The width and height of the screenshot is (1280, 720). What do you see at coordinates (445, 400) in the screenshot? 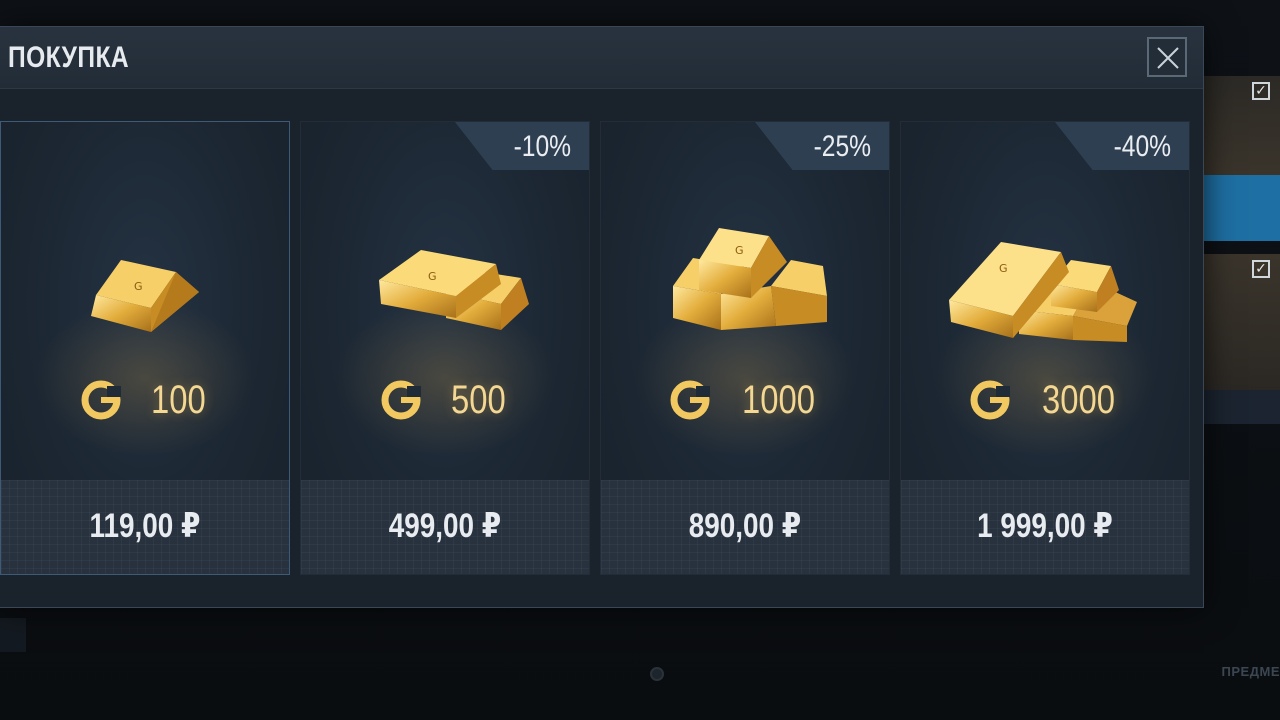
I see `currency-amount: 500` at bounding box center [445, 400].